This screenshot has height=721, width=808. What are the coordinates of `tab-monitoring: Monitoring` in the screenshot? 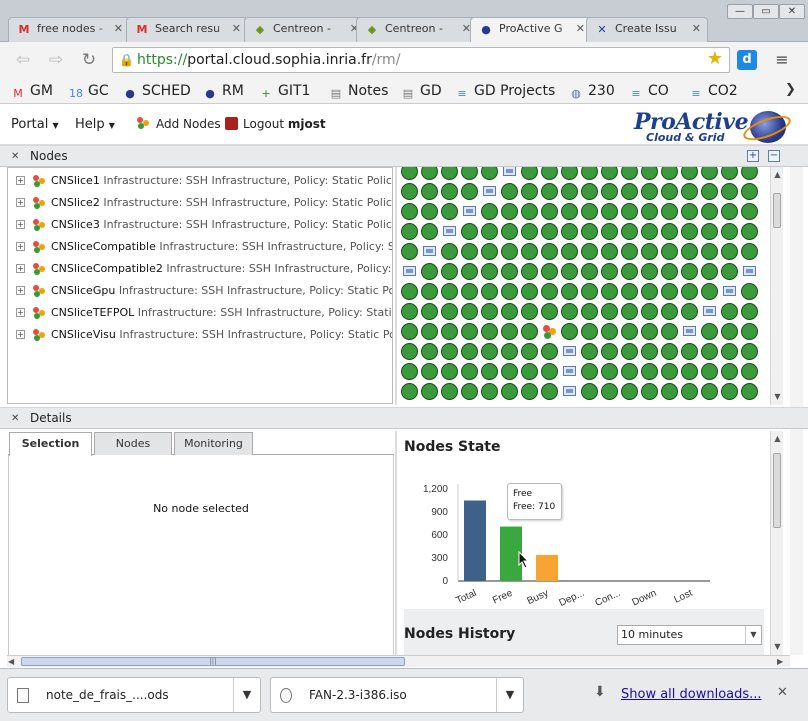 It's located at (213, 443).